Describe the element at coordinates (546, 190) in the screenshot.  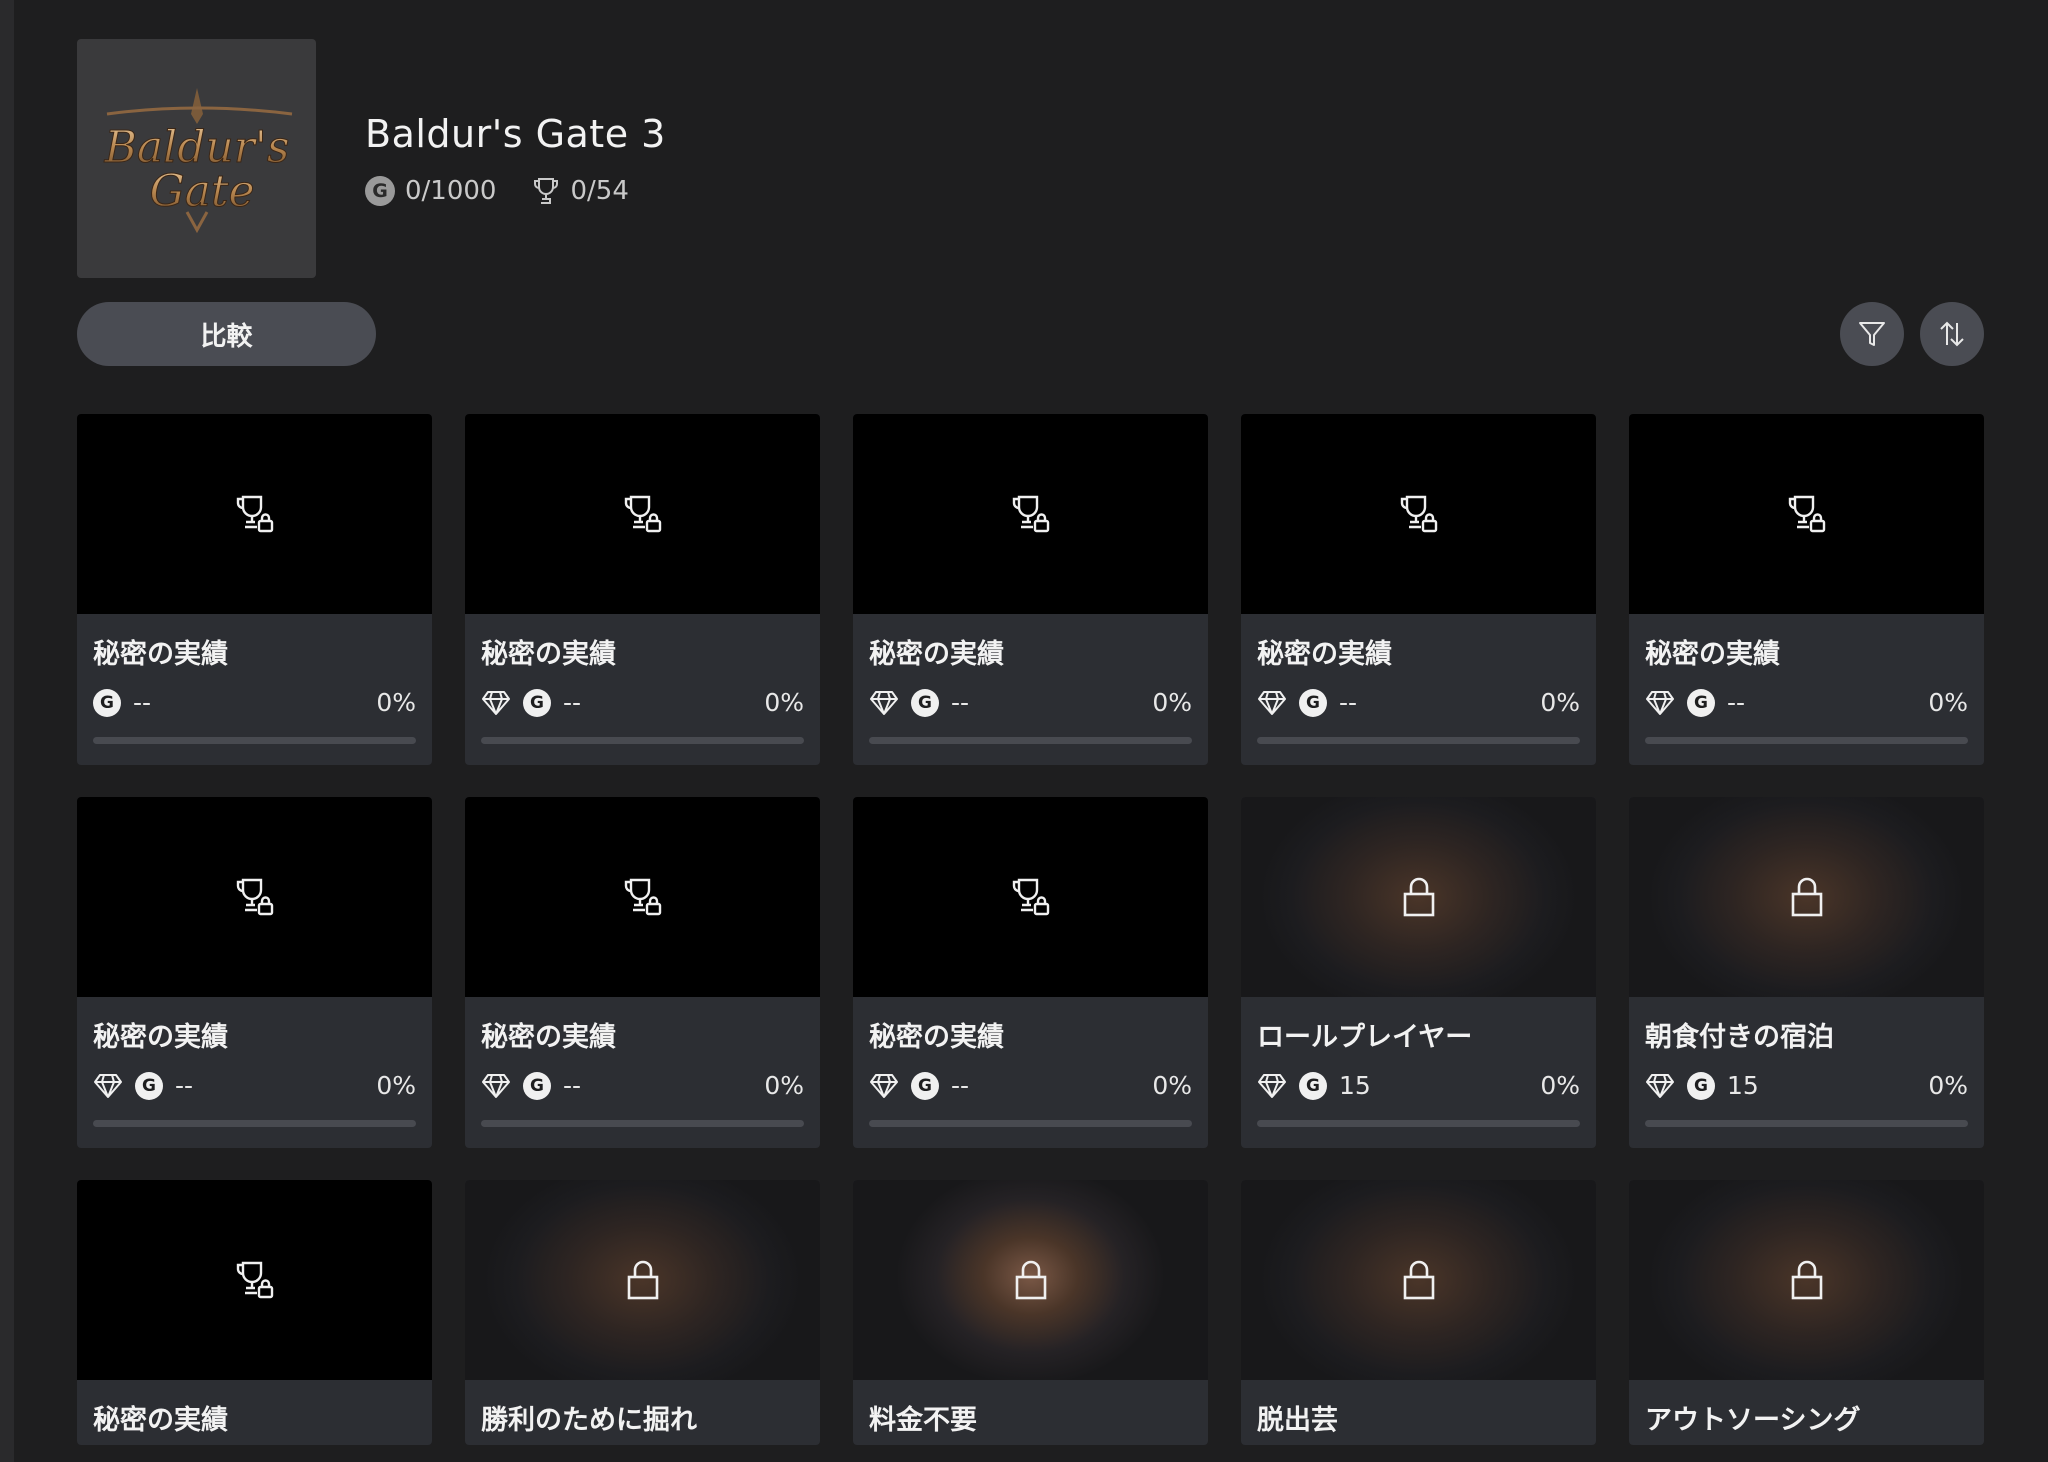
I see `trophy-icon` at that location.